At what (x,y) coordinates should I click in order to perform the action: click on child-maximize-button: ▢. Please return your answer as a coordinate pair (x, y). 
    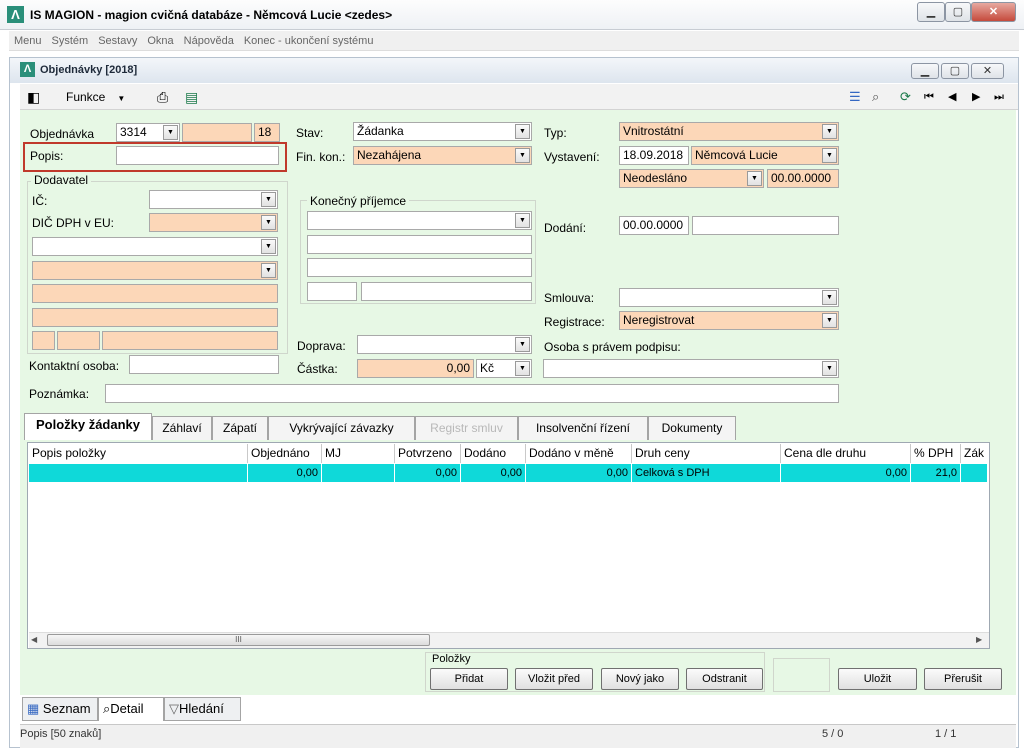
    Looking at the image, I should click on (955, 71).